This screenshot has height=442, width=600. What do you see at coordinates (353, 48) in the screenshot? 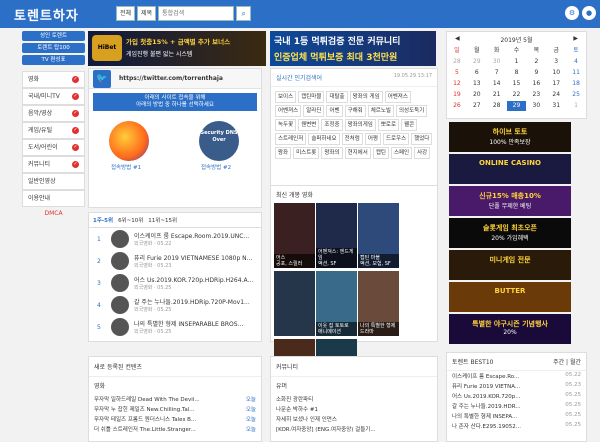
I see `ad-banner-verify: 국내 1등 먹튀검증 전문 커뮤니티 인증업체 먹튀보증 최대 3천만원` at bounding box center [353, 48].